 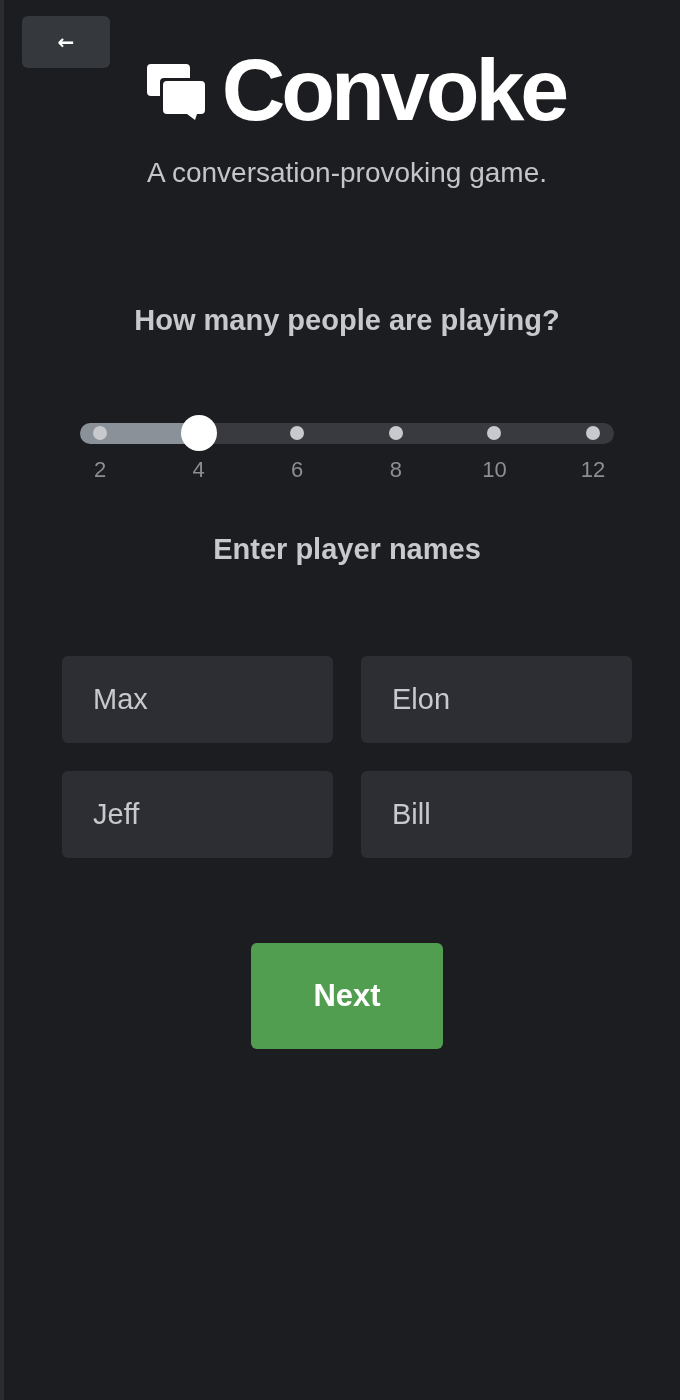 I want to click on player-count-question: How many people are playing?, so click(x=347, y=320).